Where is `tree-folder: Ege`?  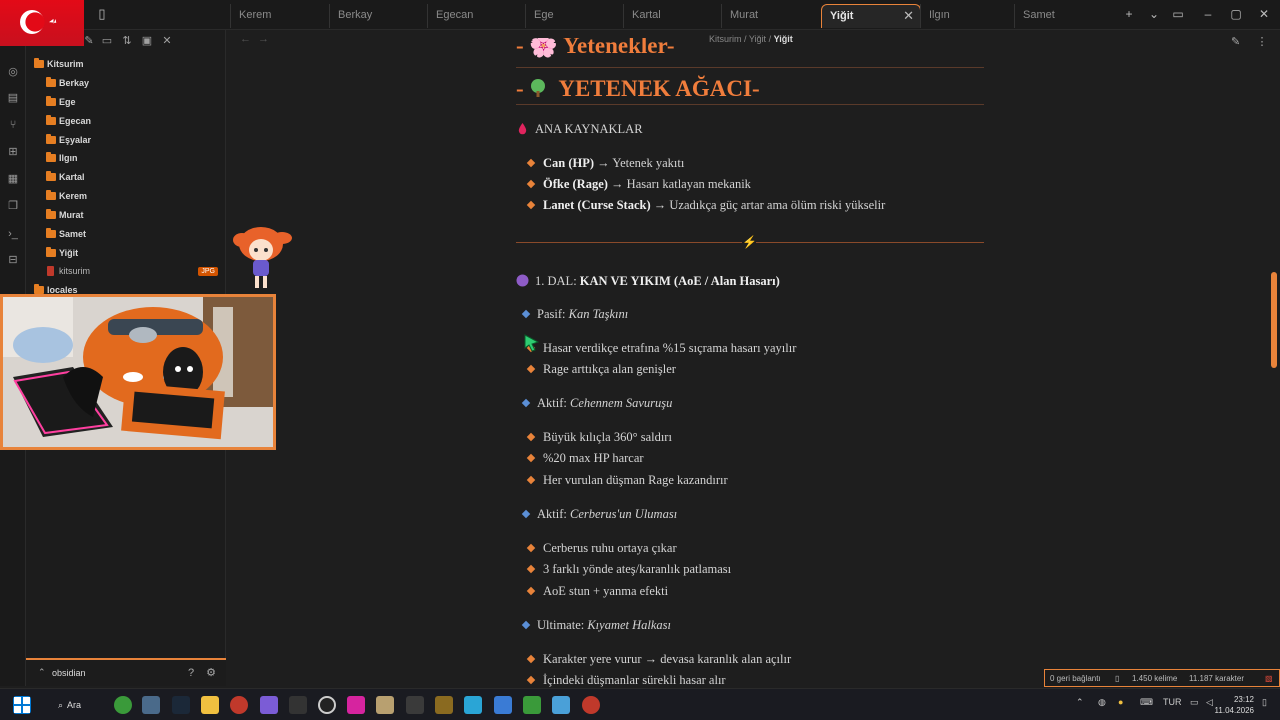 tree-folder: Ege is located at coordinates (126, 103).